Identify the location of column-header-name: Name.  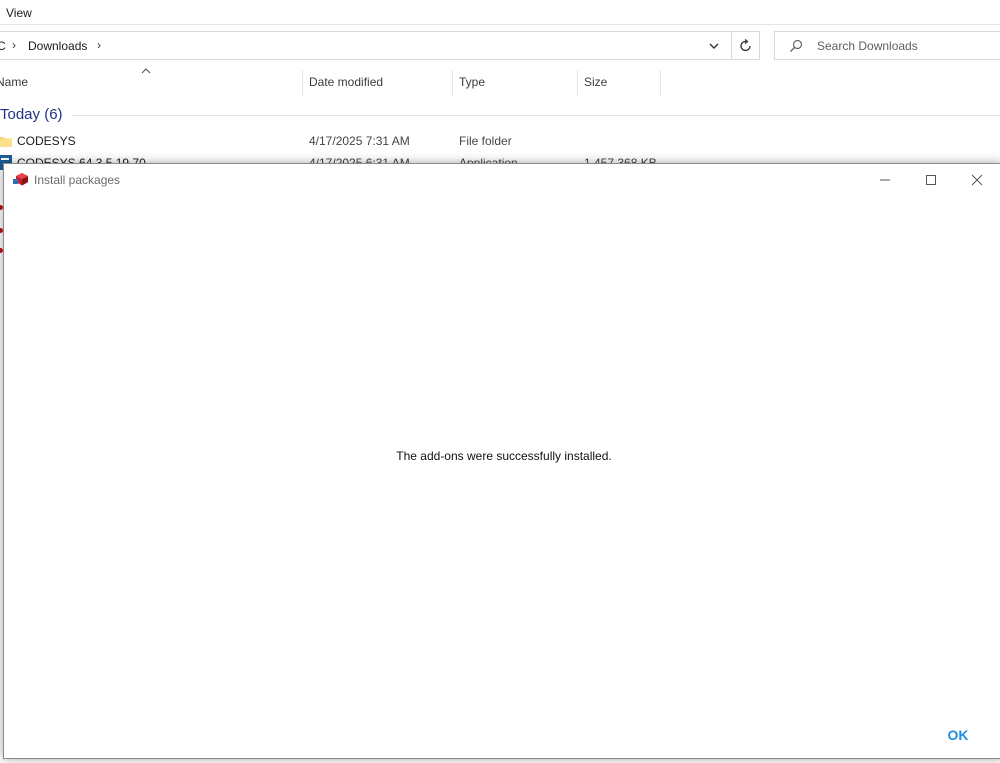
(150, 83).